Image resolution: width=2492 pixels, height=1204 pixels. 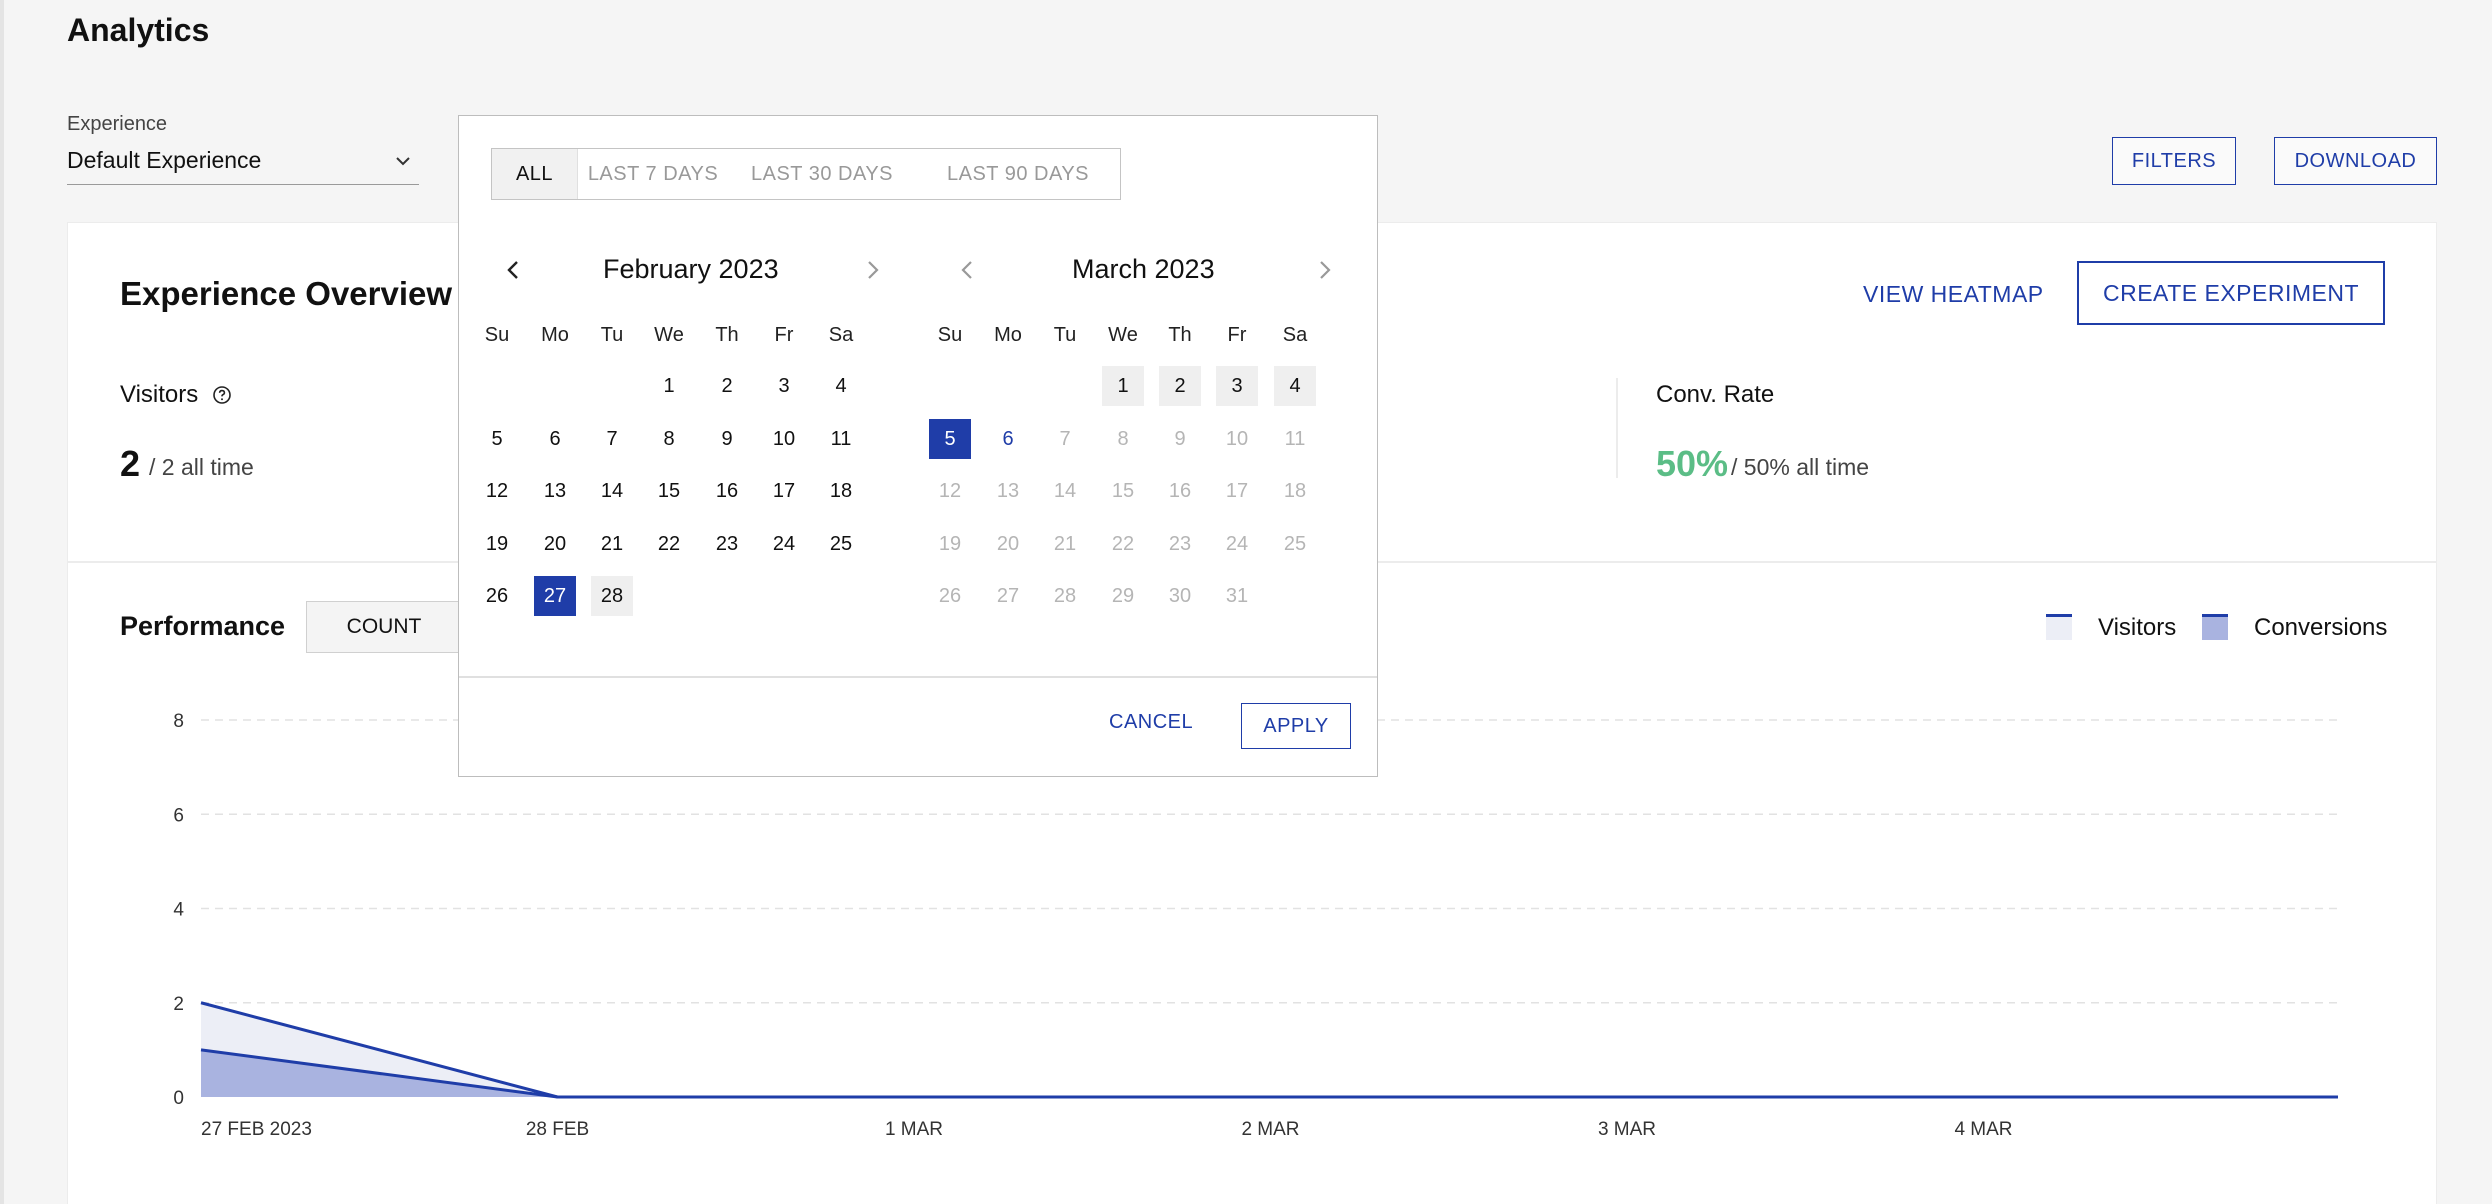 What do you see at coordinates (1983, 1129) in the screenshot?
I see `x-tick-label: 4 MAR` at bounding box center [1983, 1129].